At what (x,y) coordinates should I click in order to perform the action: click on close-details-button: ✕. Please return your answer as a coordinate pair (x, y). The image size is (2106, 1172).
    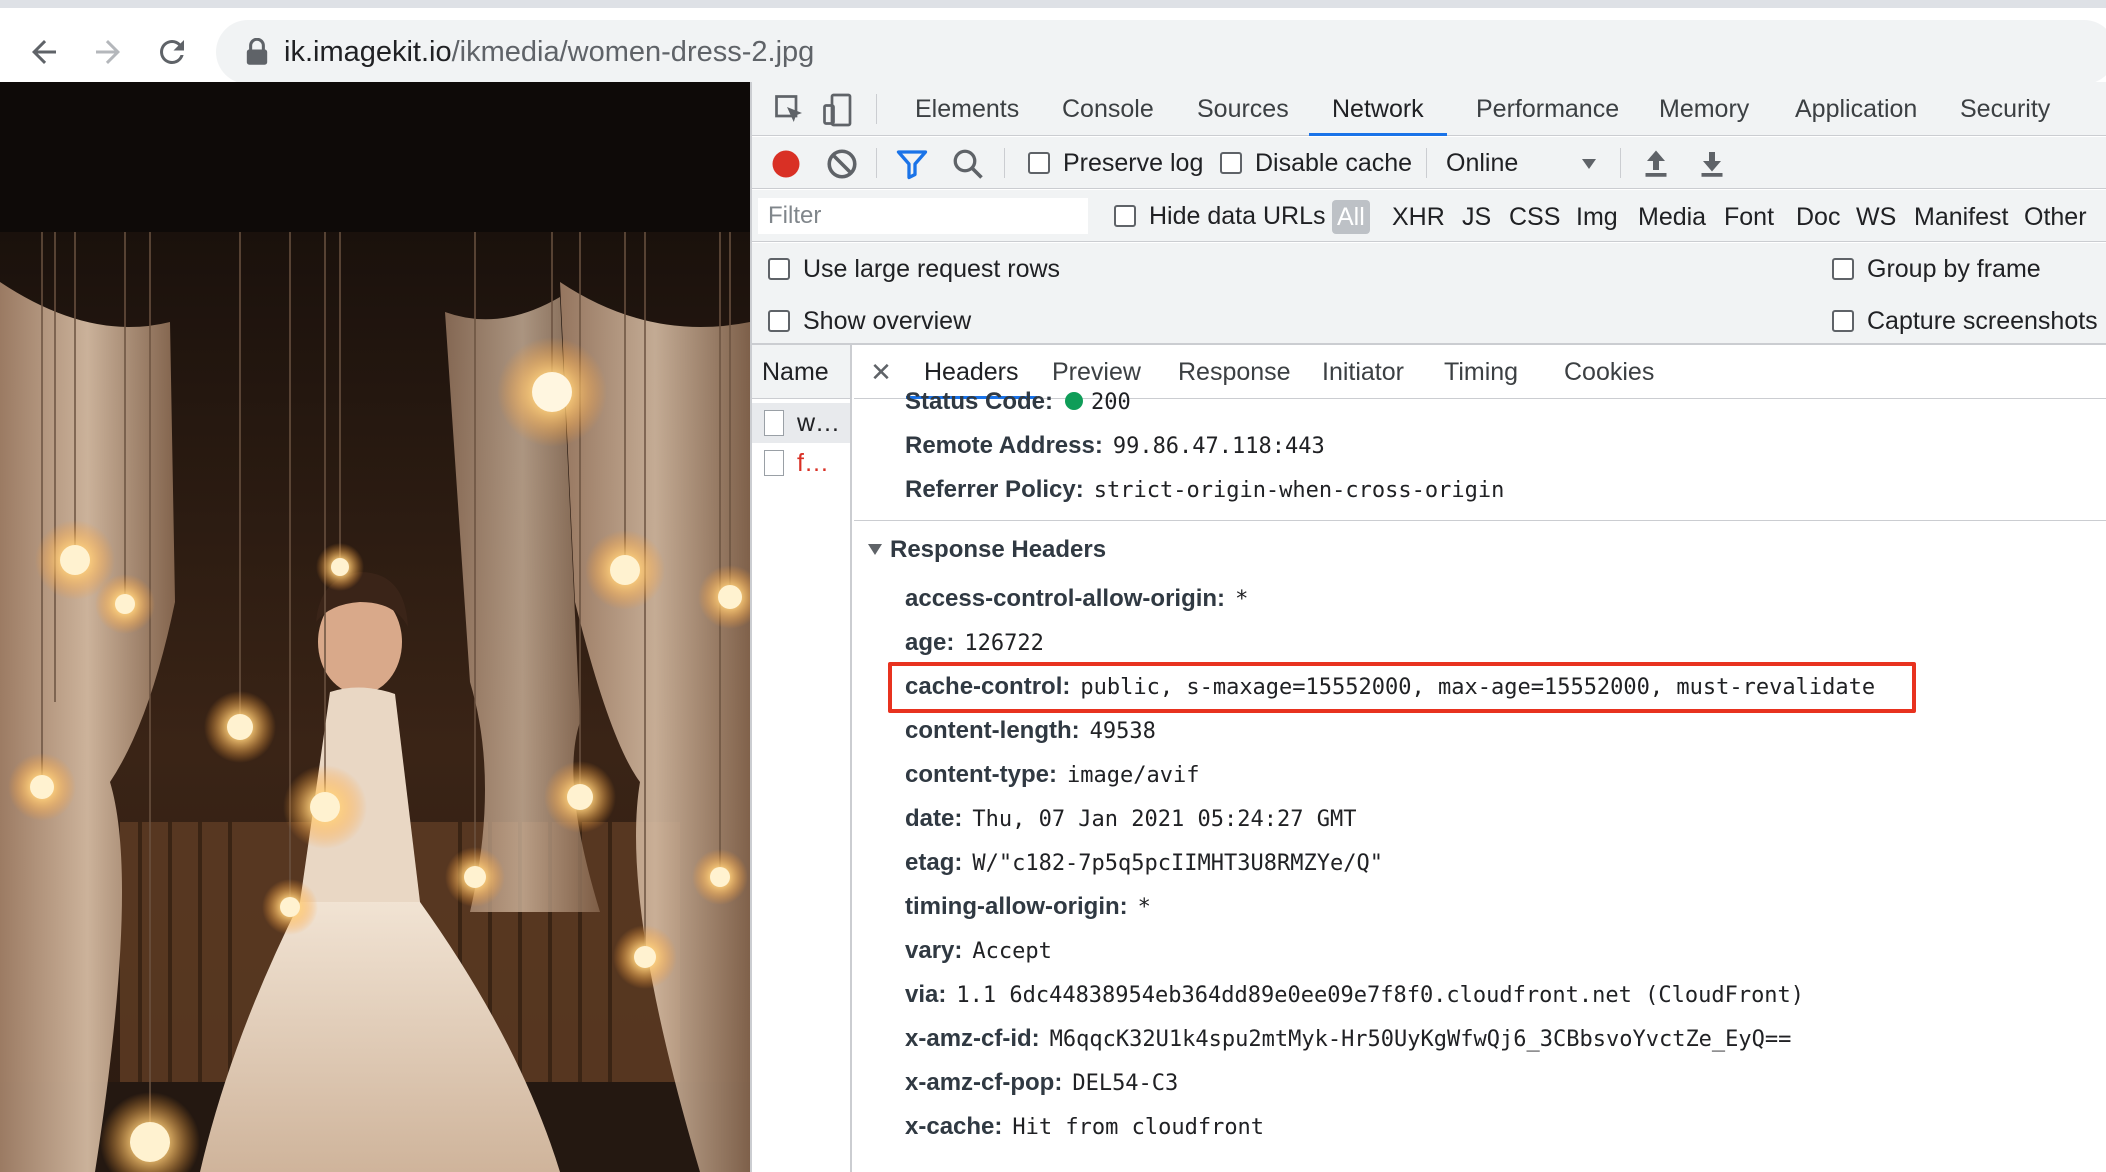
    Looking at the image, I should click on (881, 372).